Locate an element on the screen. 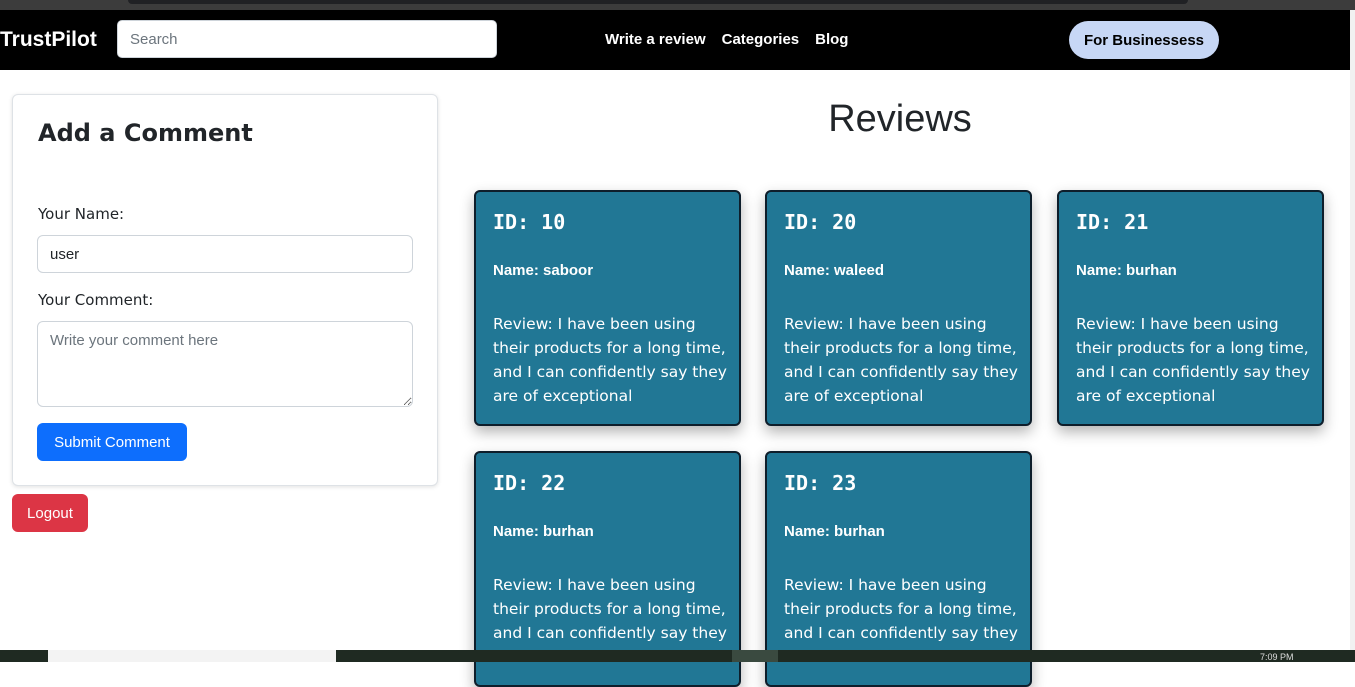  review-id: ID: 21 is located at coordinates (1112, 222).